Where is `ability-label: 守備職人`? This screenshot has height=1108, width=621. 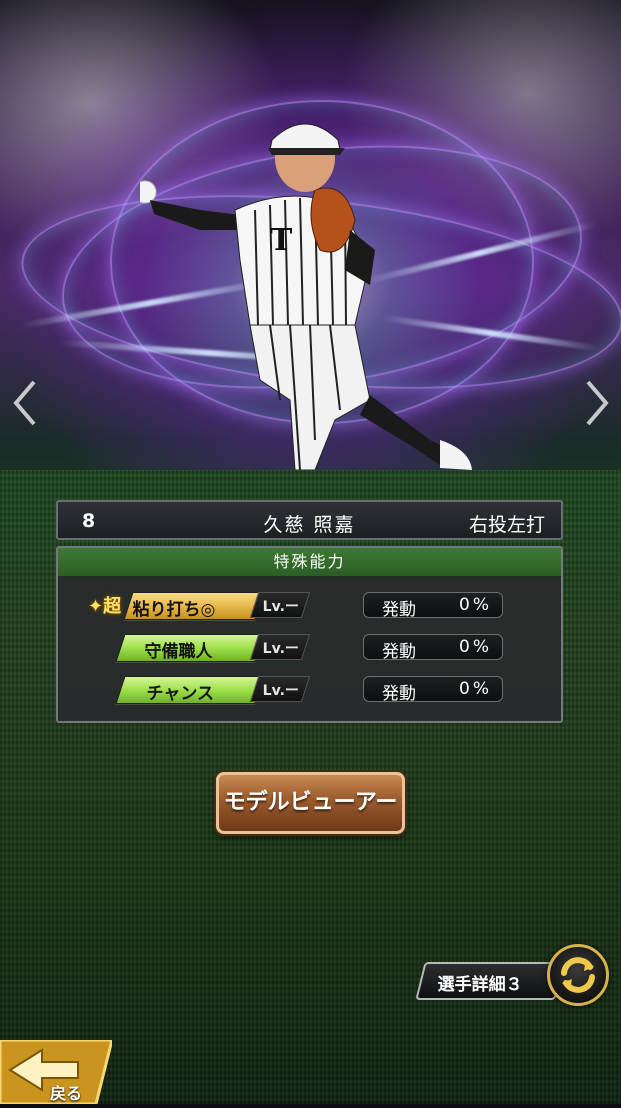 ability-label: 守備職人 is located at coordinates (190, 648).